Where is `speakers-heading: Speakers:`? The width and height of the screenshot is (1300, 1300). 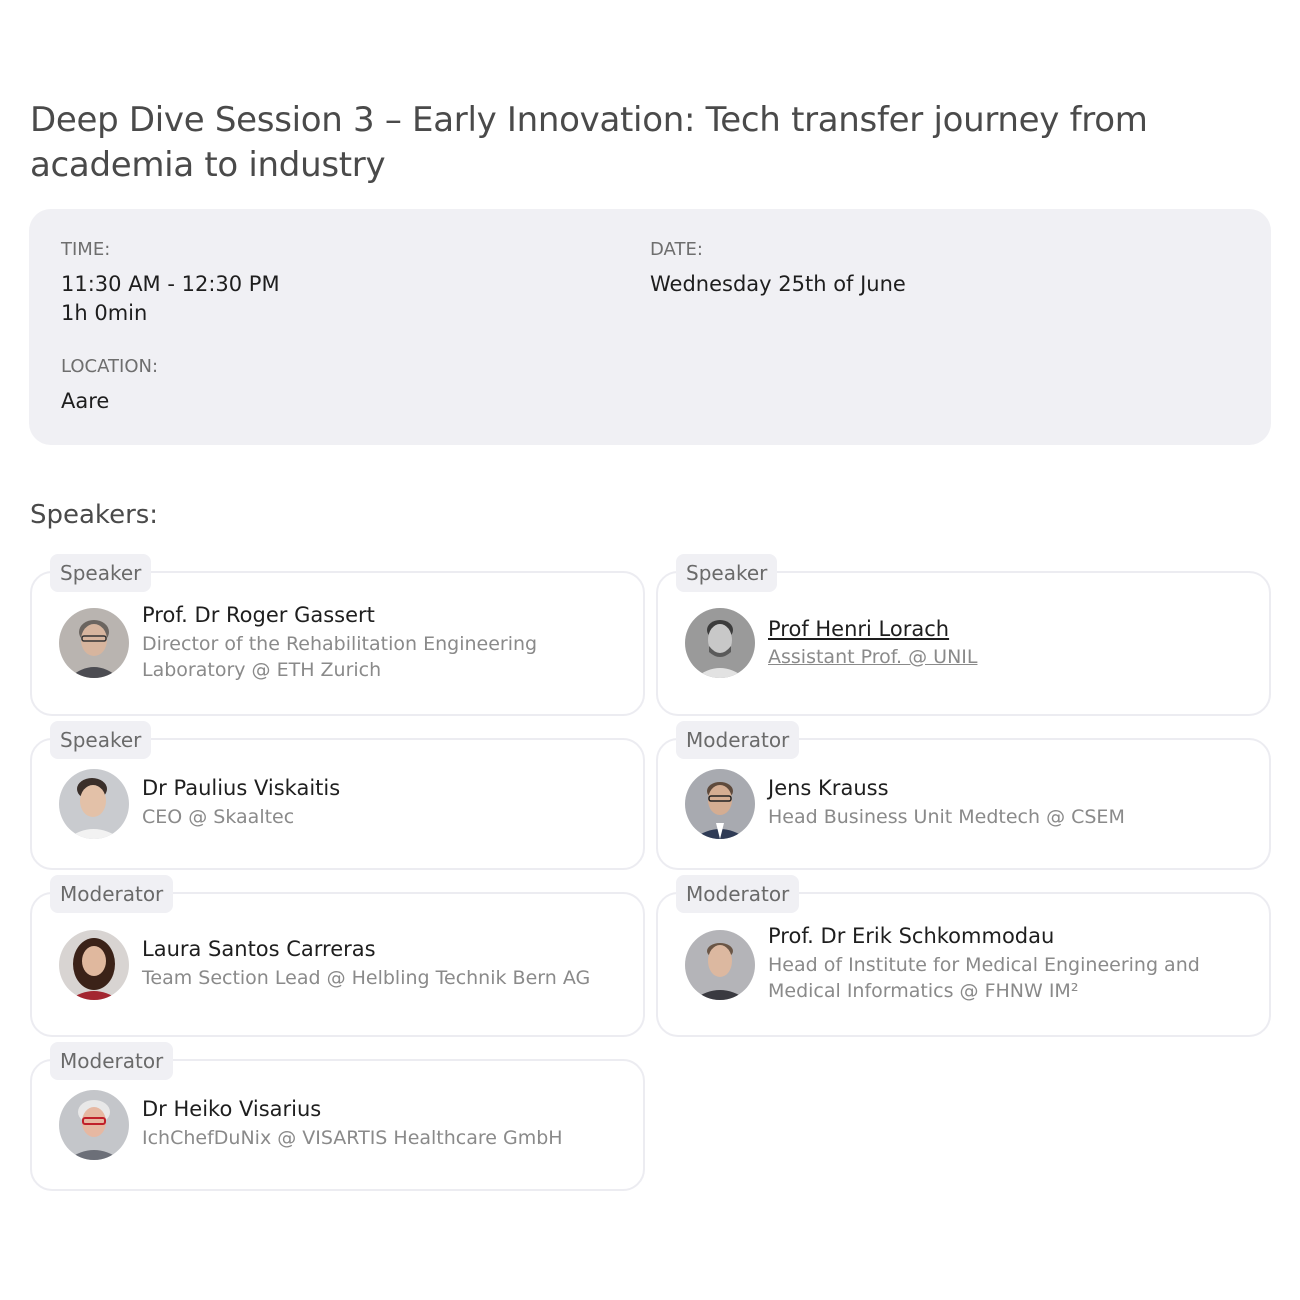
speakers-heading: Speakers: is located at coordinates (94, 515).